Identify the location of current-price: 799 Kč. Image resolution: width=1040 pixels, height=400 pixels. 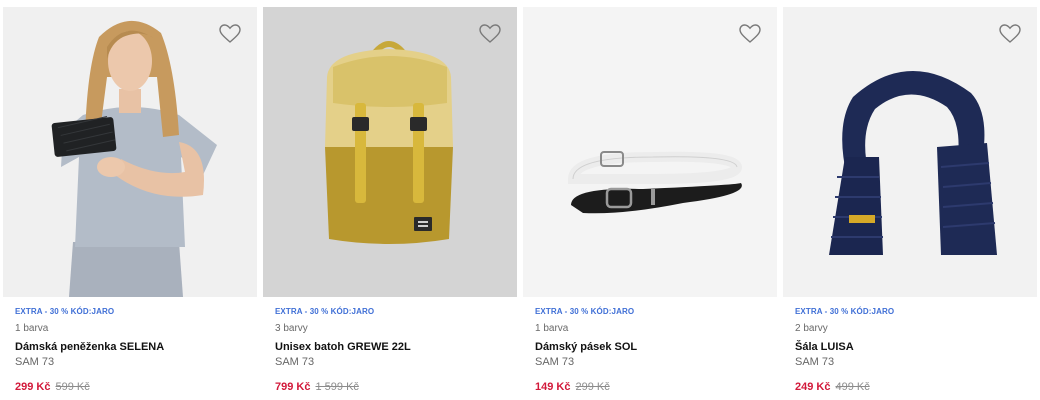
(293, 387).